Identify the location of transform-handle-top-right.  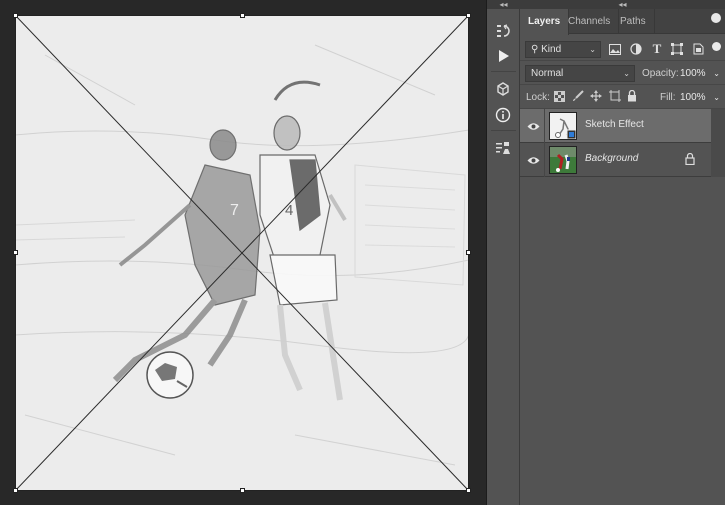
(468, 15).